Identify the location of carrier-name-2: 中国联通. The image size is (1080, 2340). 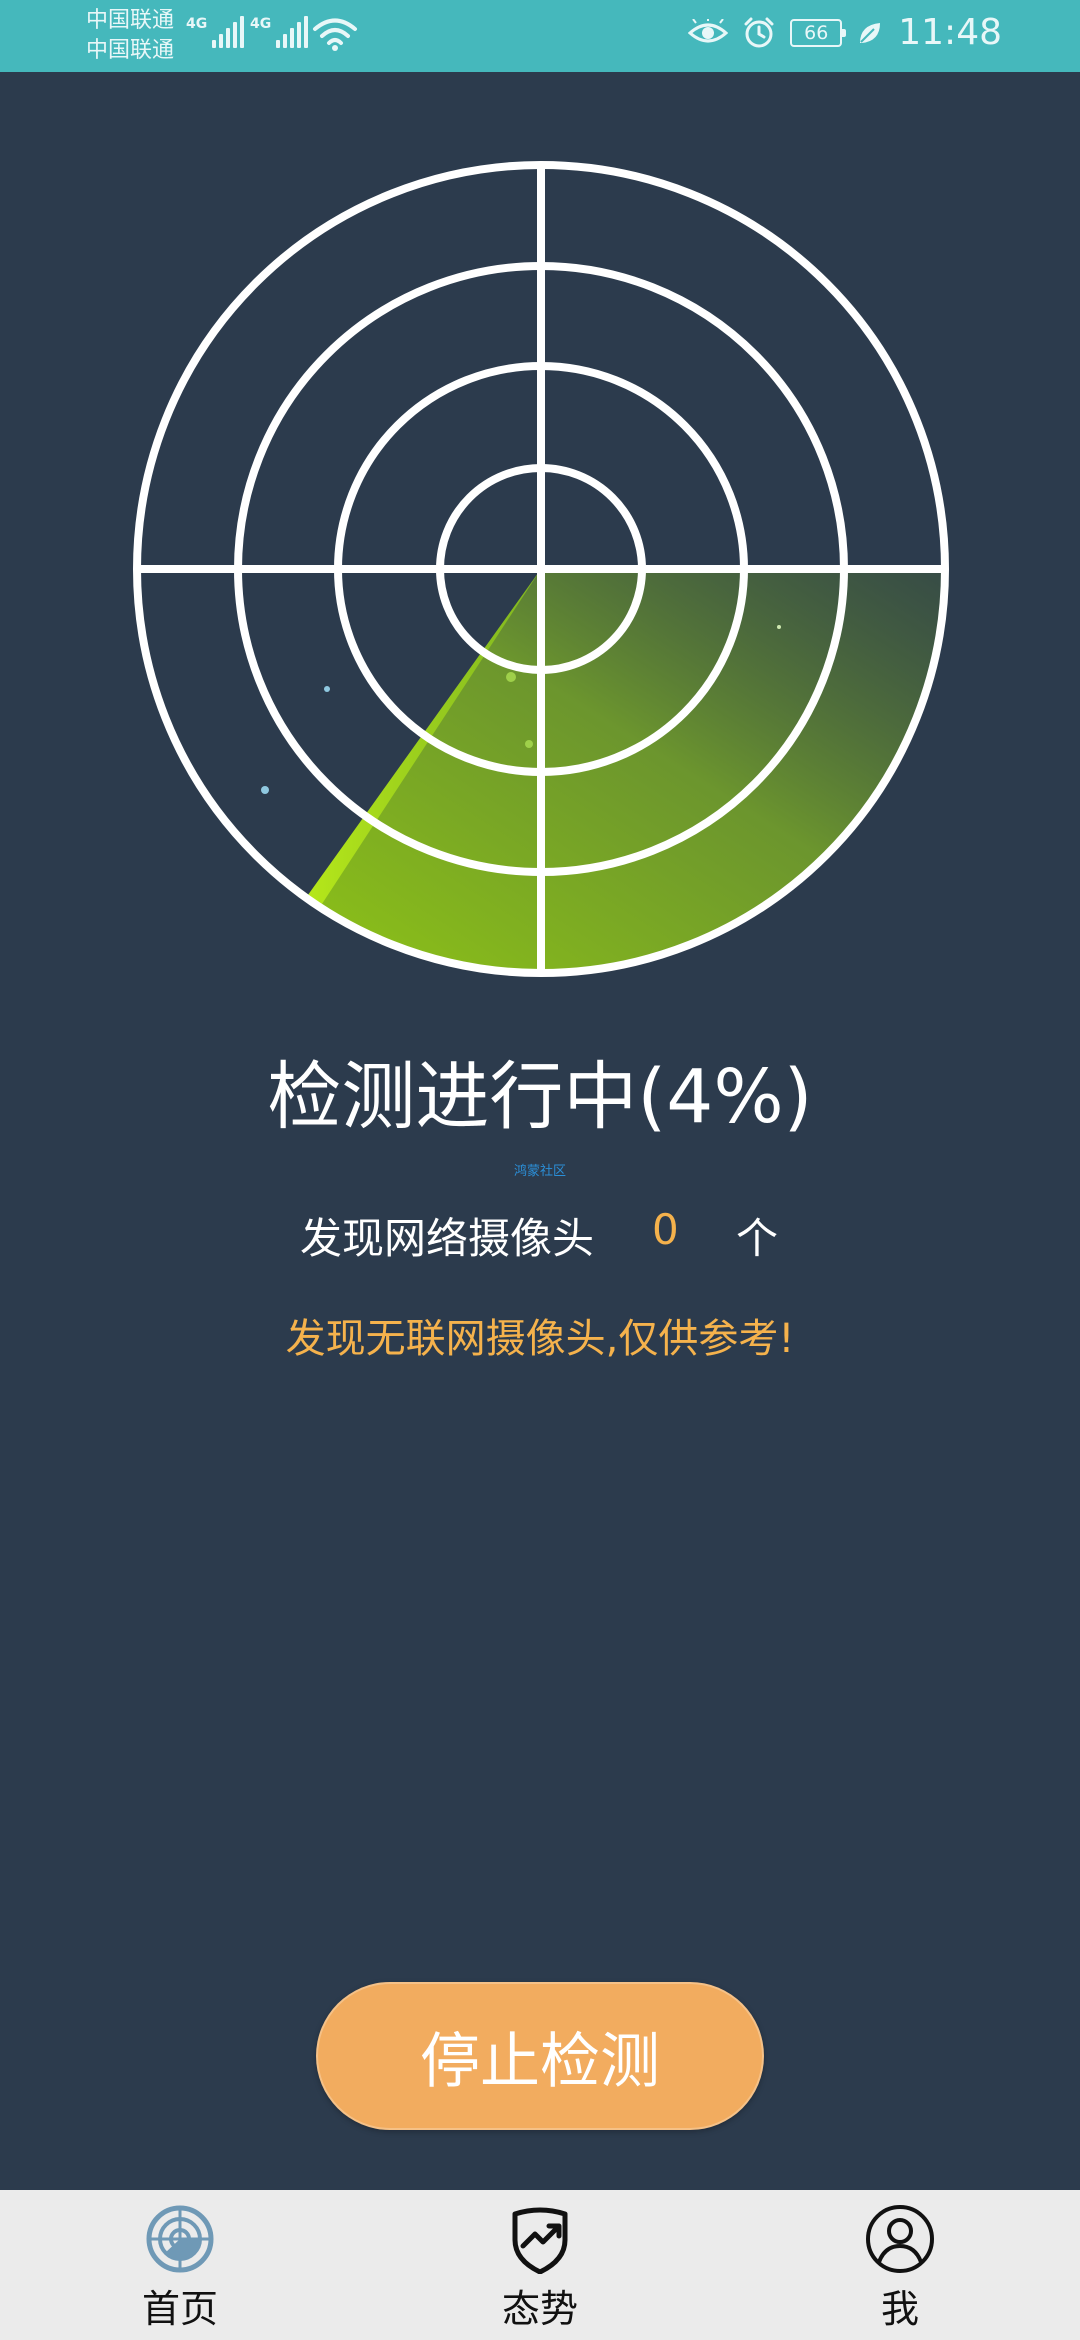
(130, 50).